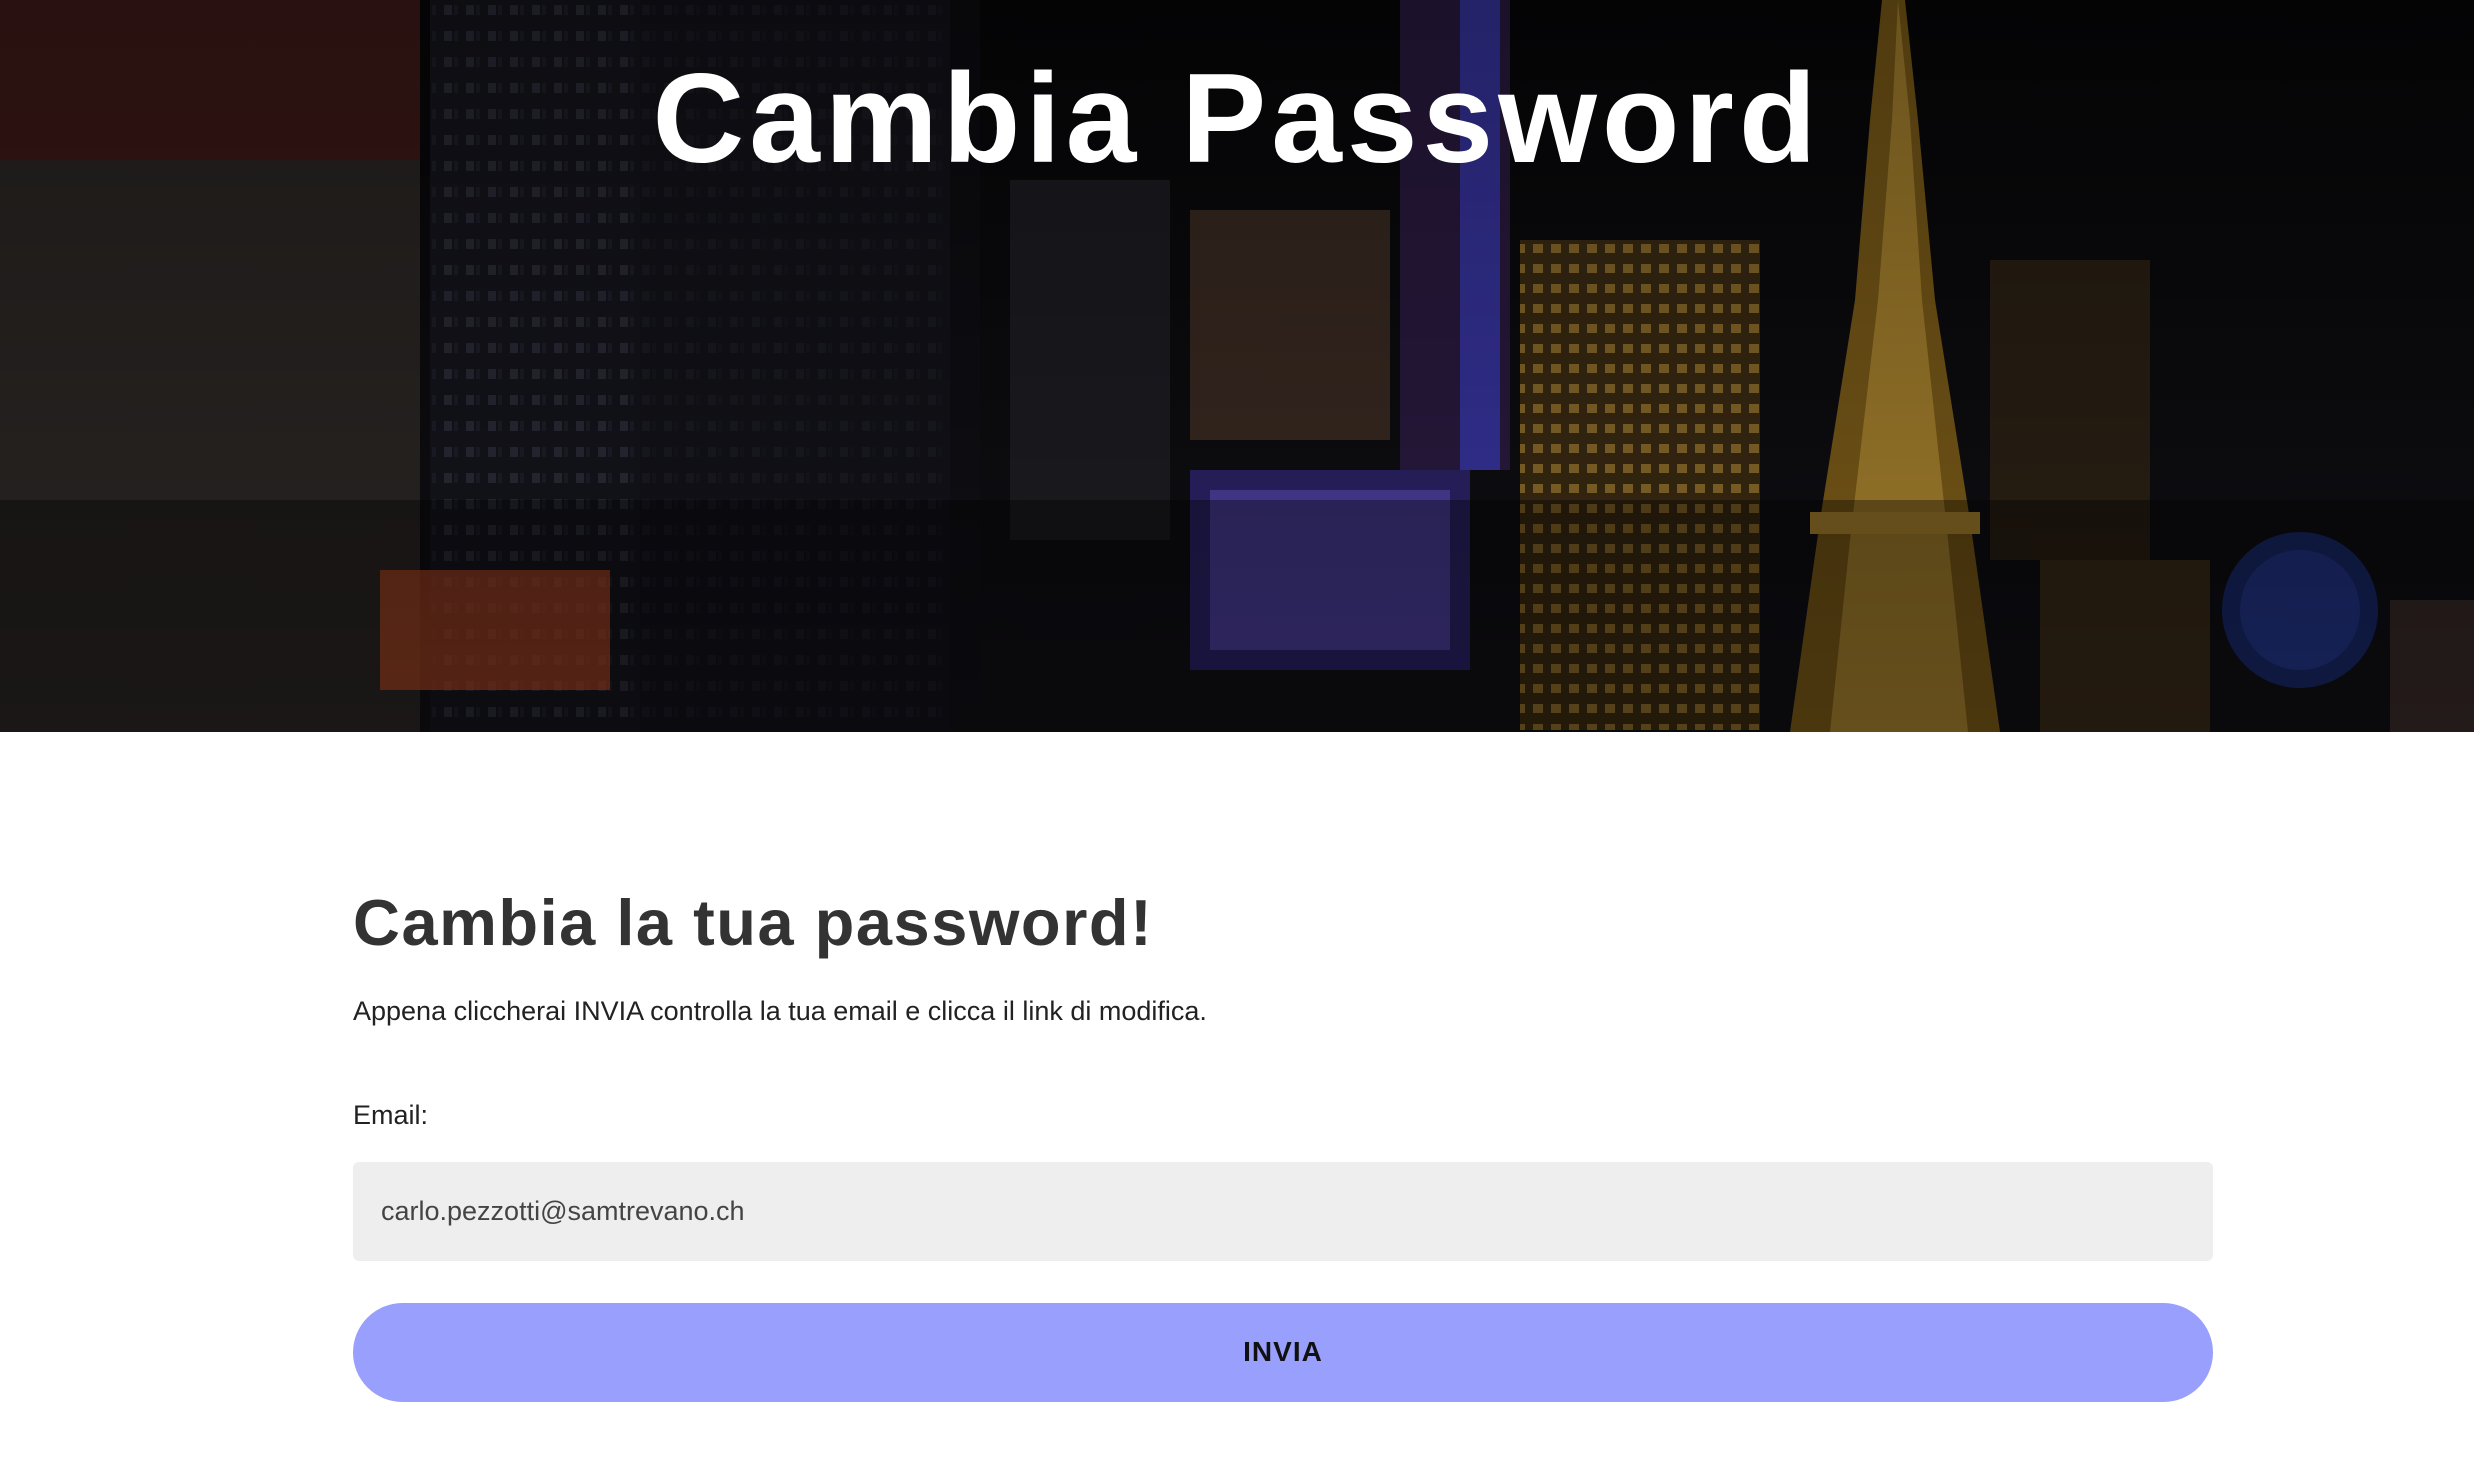  I want to click on submit-button: INVIA, so click(1283, 1352).